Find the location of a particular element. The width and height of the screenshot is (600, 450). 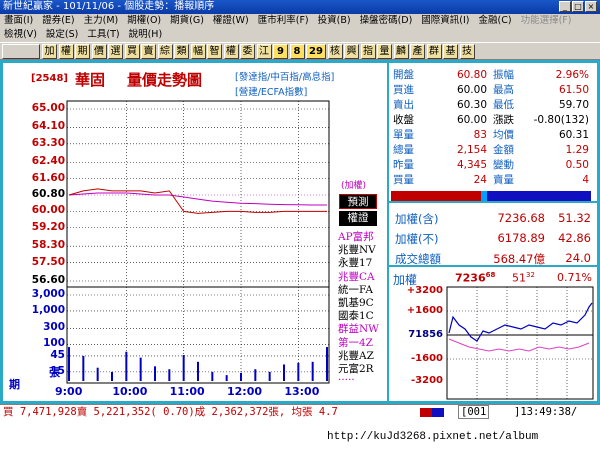

quote-value: 59.70 is located at coordinates (573, 105).